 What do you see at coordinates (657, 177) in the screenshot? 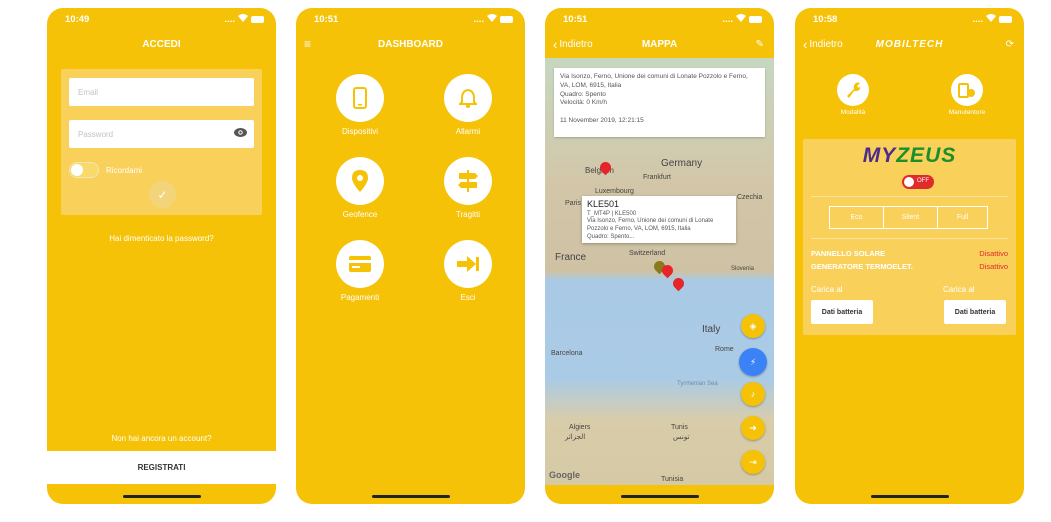
I see `map-label: Frankfurt` at bounding box center [657, 177].